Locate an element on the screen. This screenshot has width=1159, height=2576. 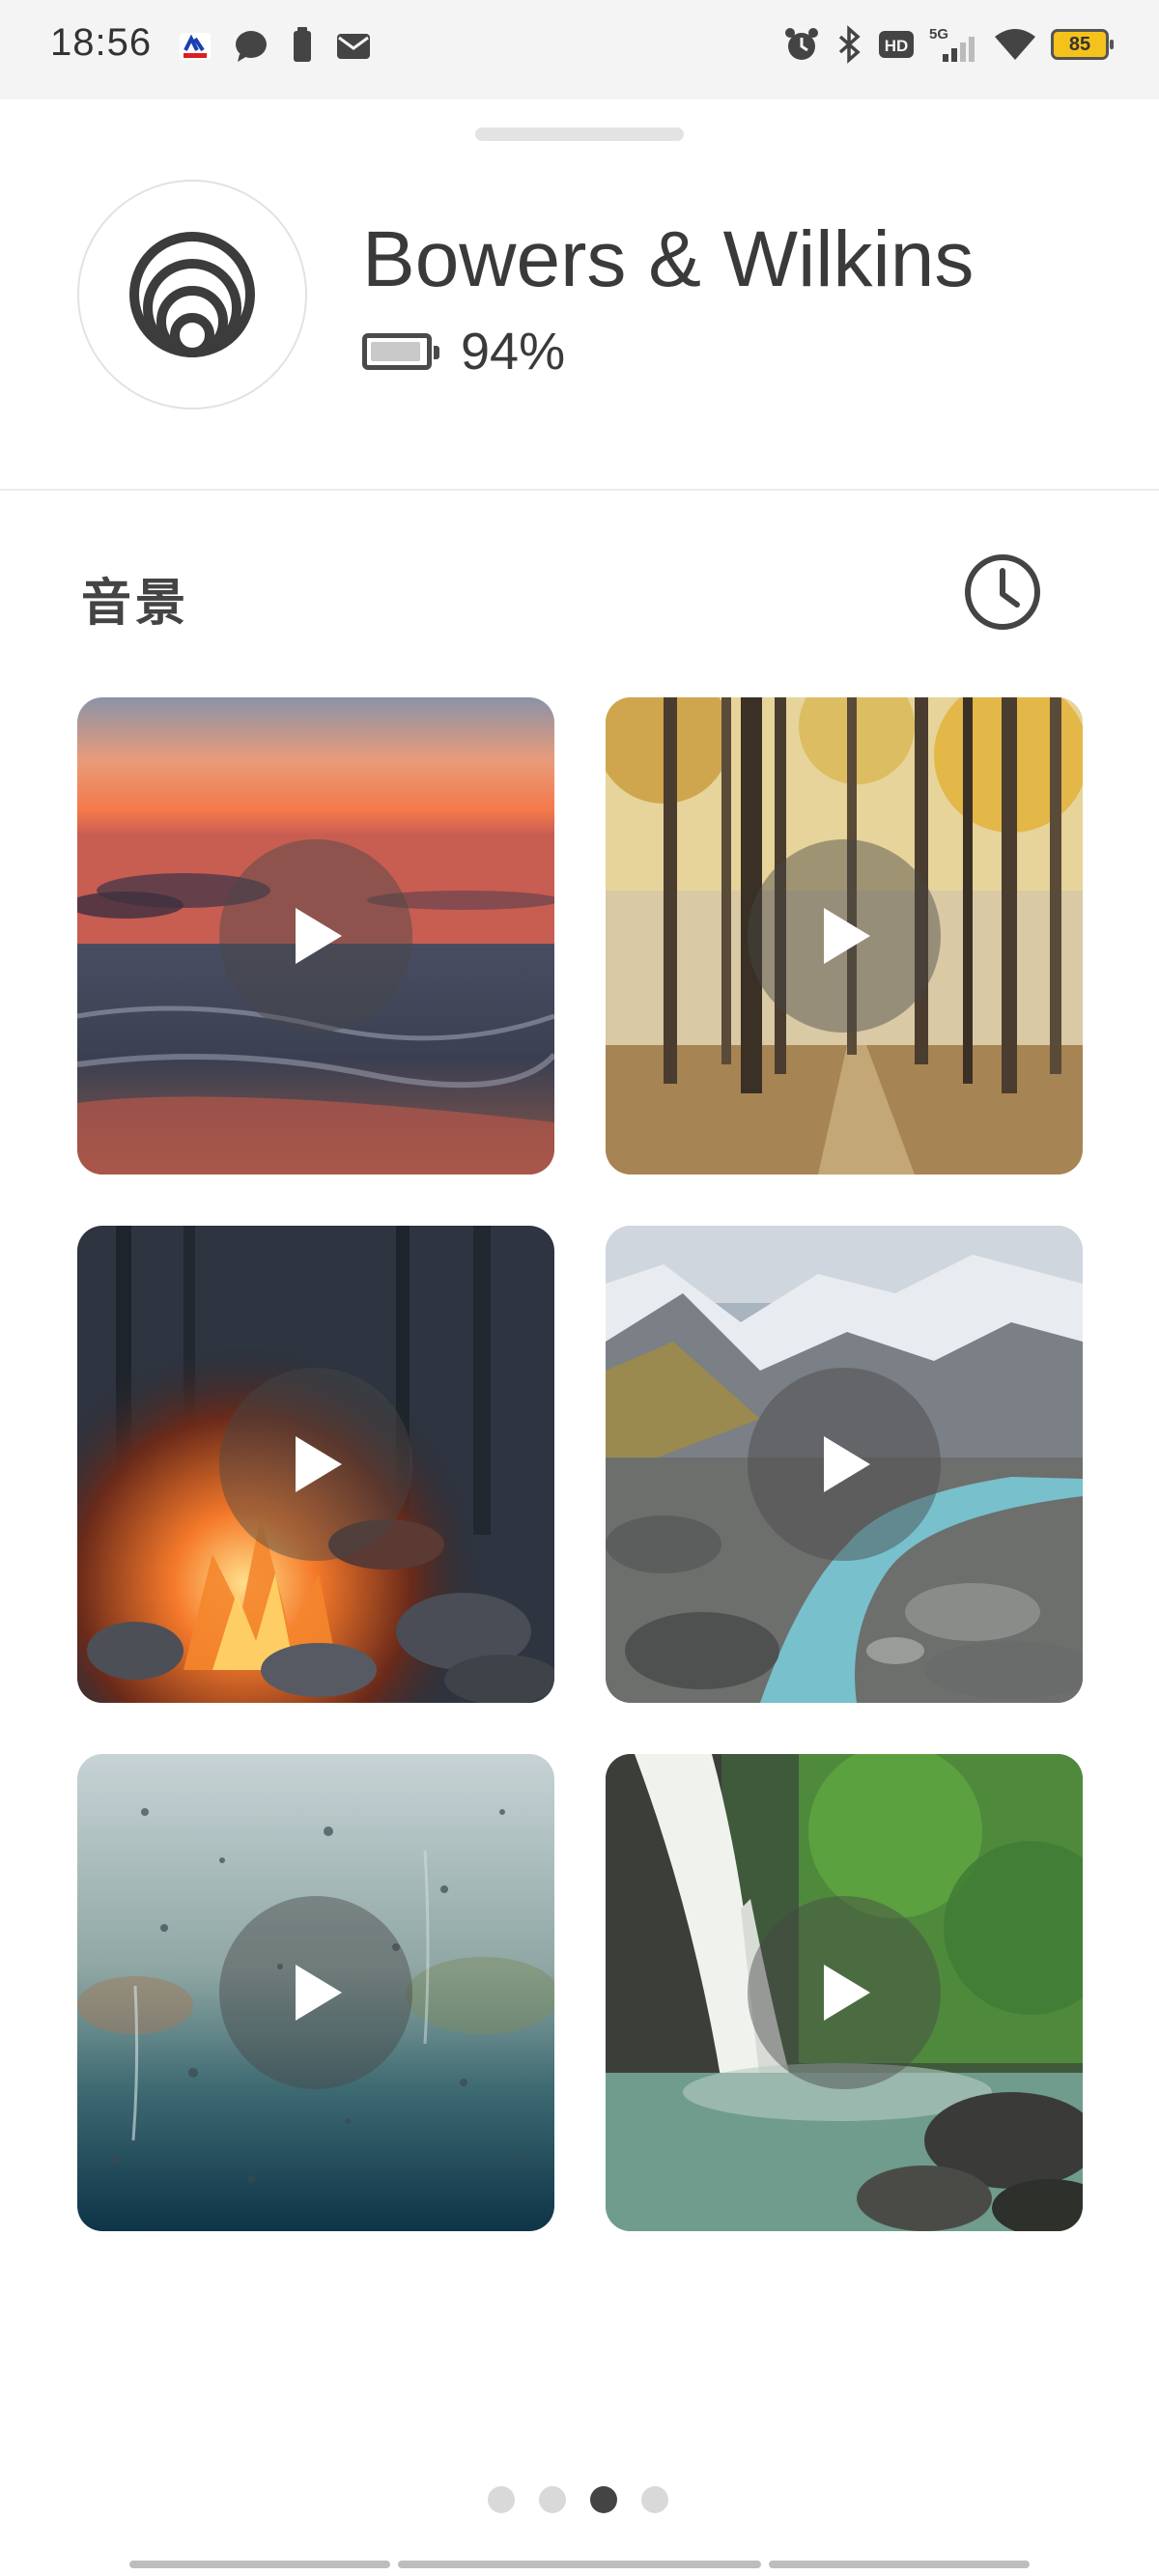
system-icons: HD 5G 85 is located at coordinates (948, 44).